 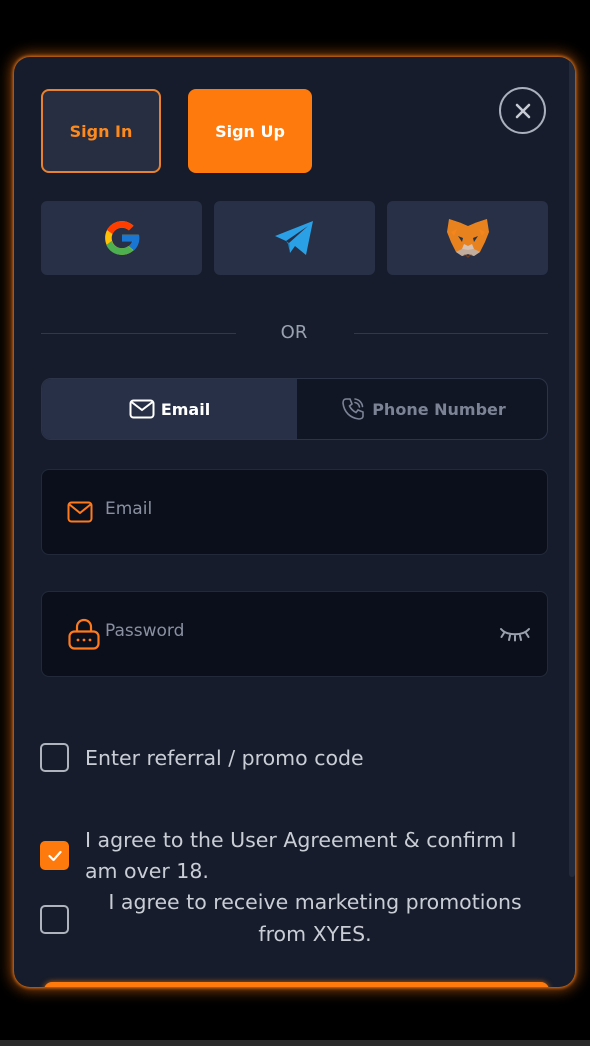 I want to click on checkmark-icon, so click(x=54, y=855).